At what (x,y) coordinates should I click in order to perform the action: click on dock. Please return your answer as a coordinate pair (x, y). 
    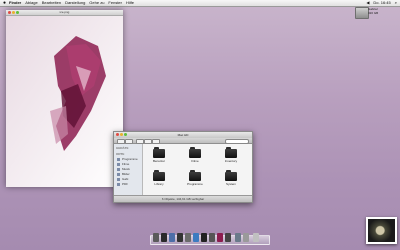
    Looking at the image, I should click on (210, 239).